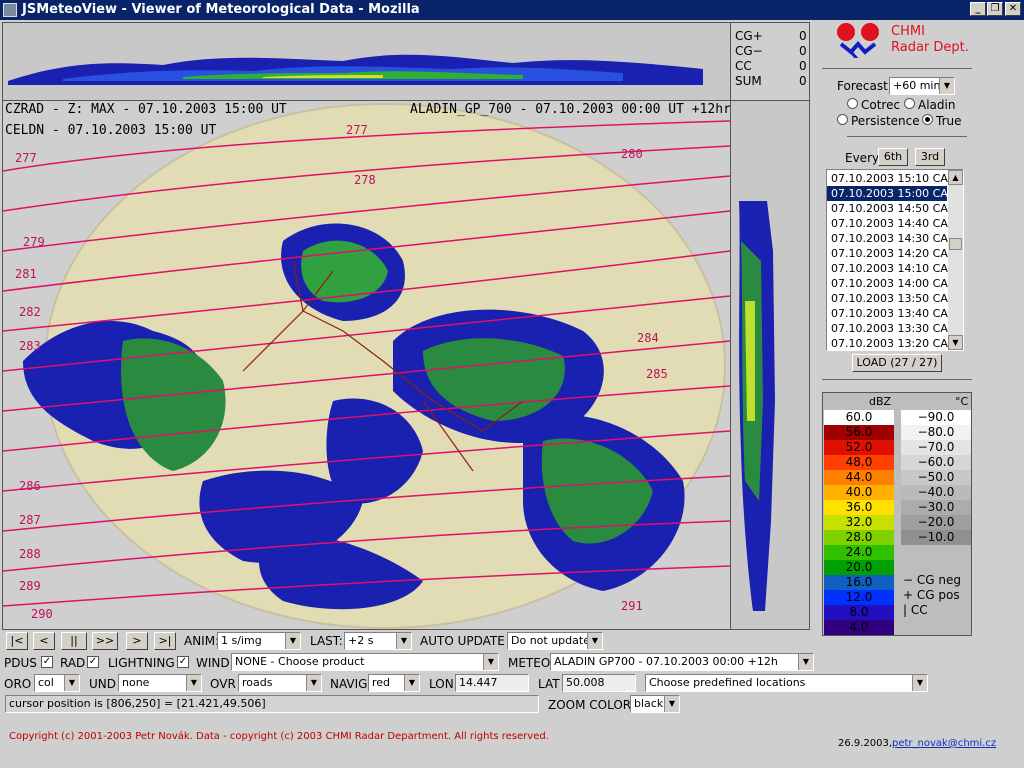  I want to click on radio-persistence, so click(842, 119).